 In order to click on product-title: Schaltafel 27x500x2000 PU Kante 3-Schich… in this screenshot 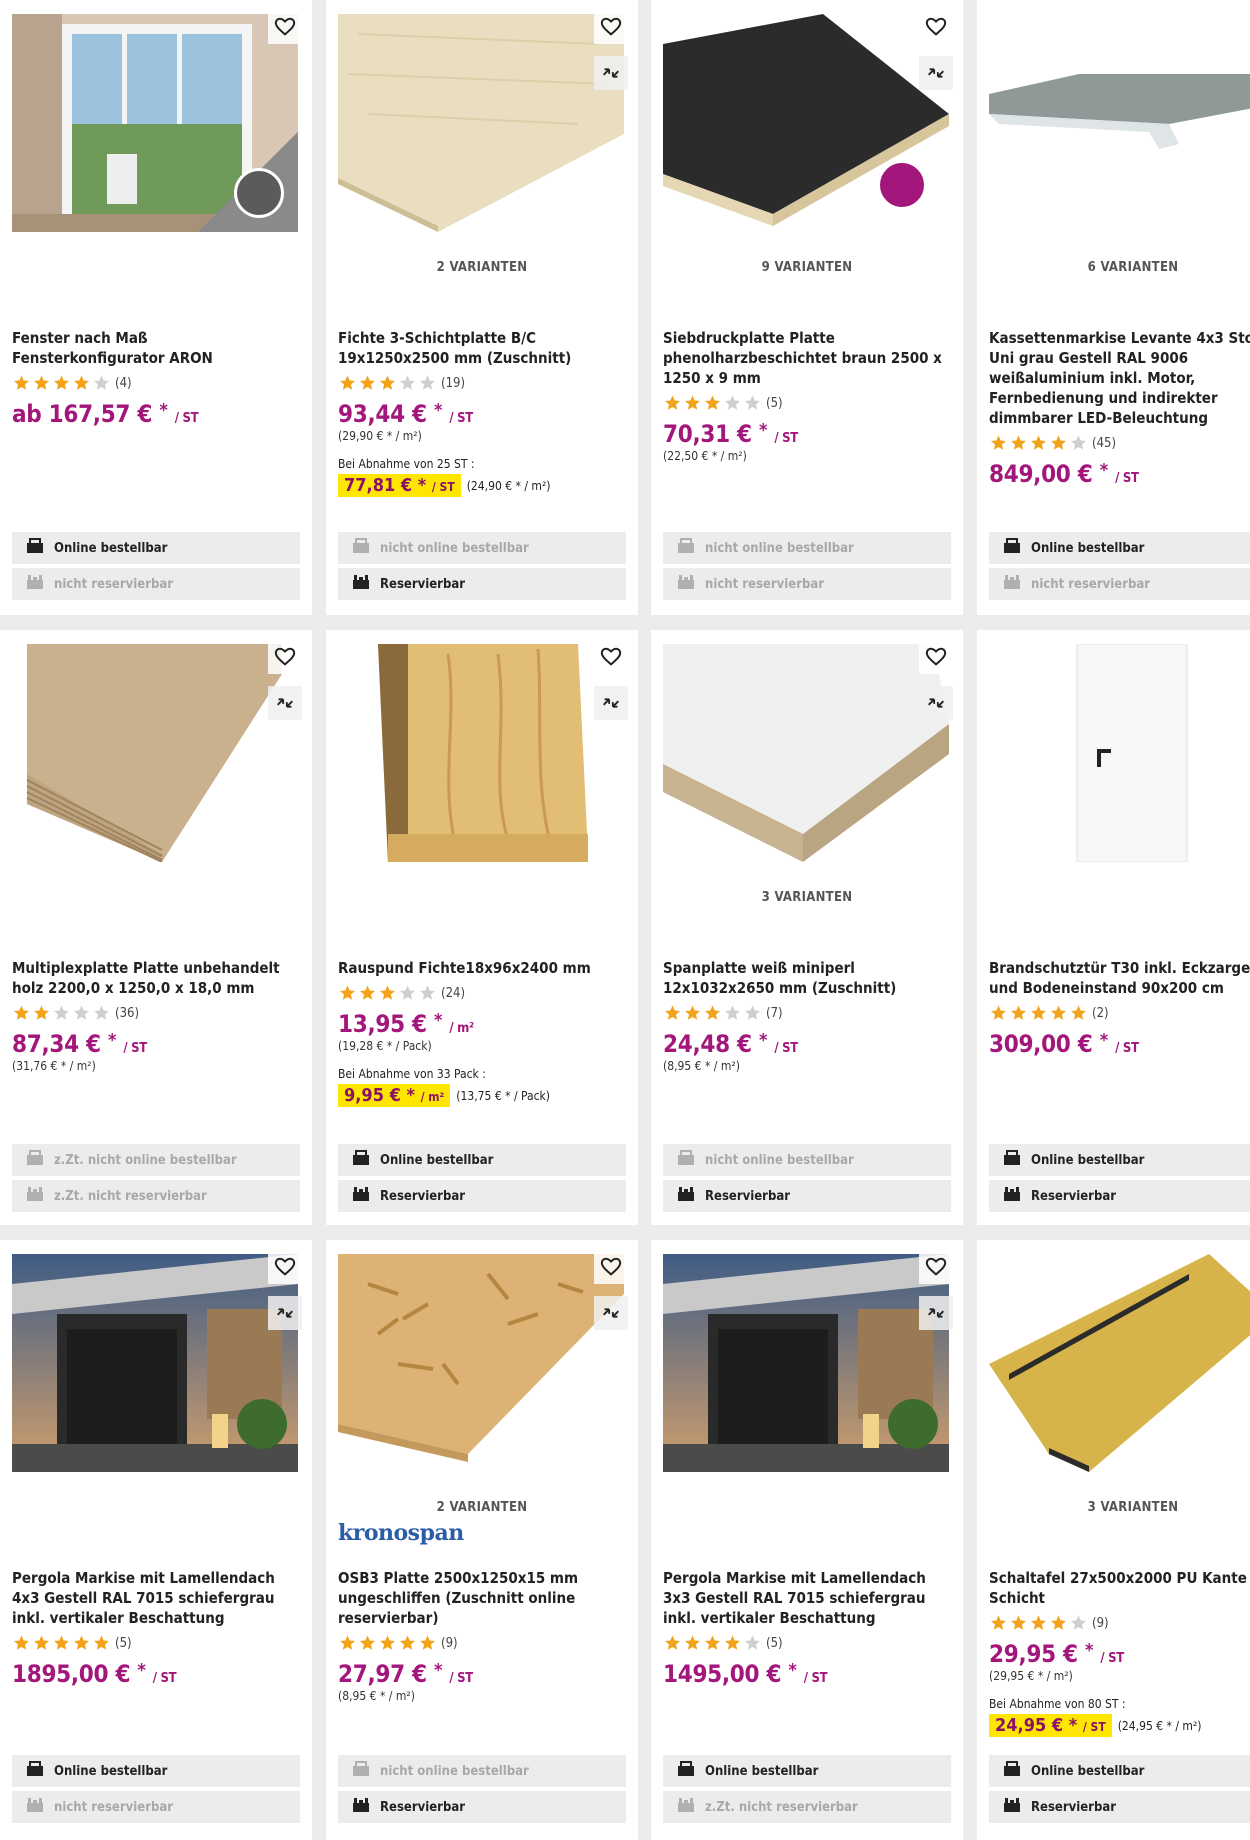, I will do `click(1119, 1588)`.